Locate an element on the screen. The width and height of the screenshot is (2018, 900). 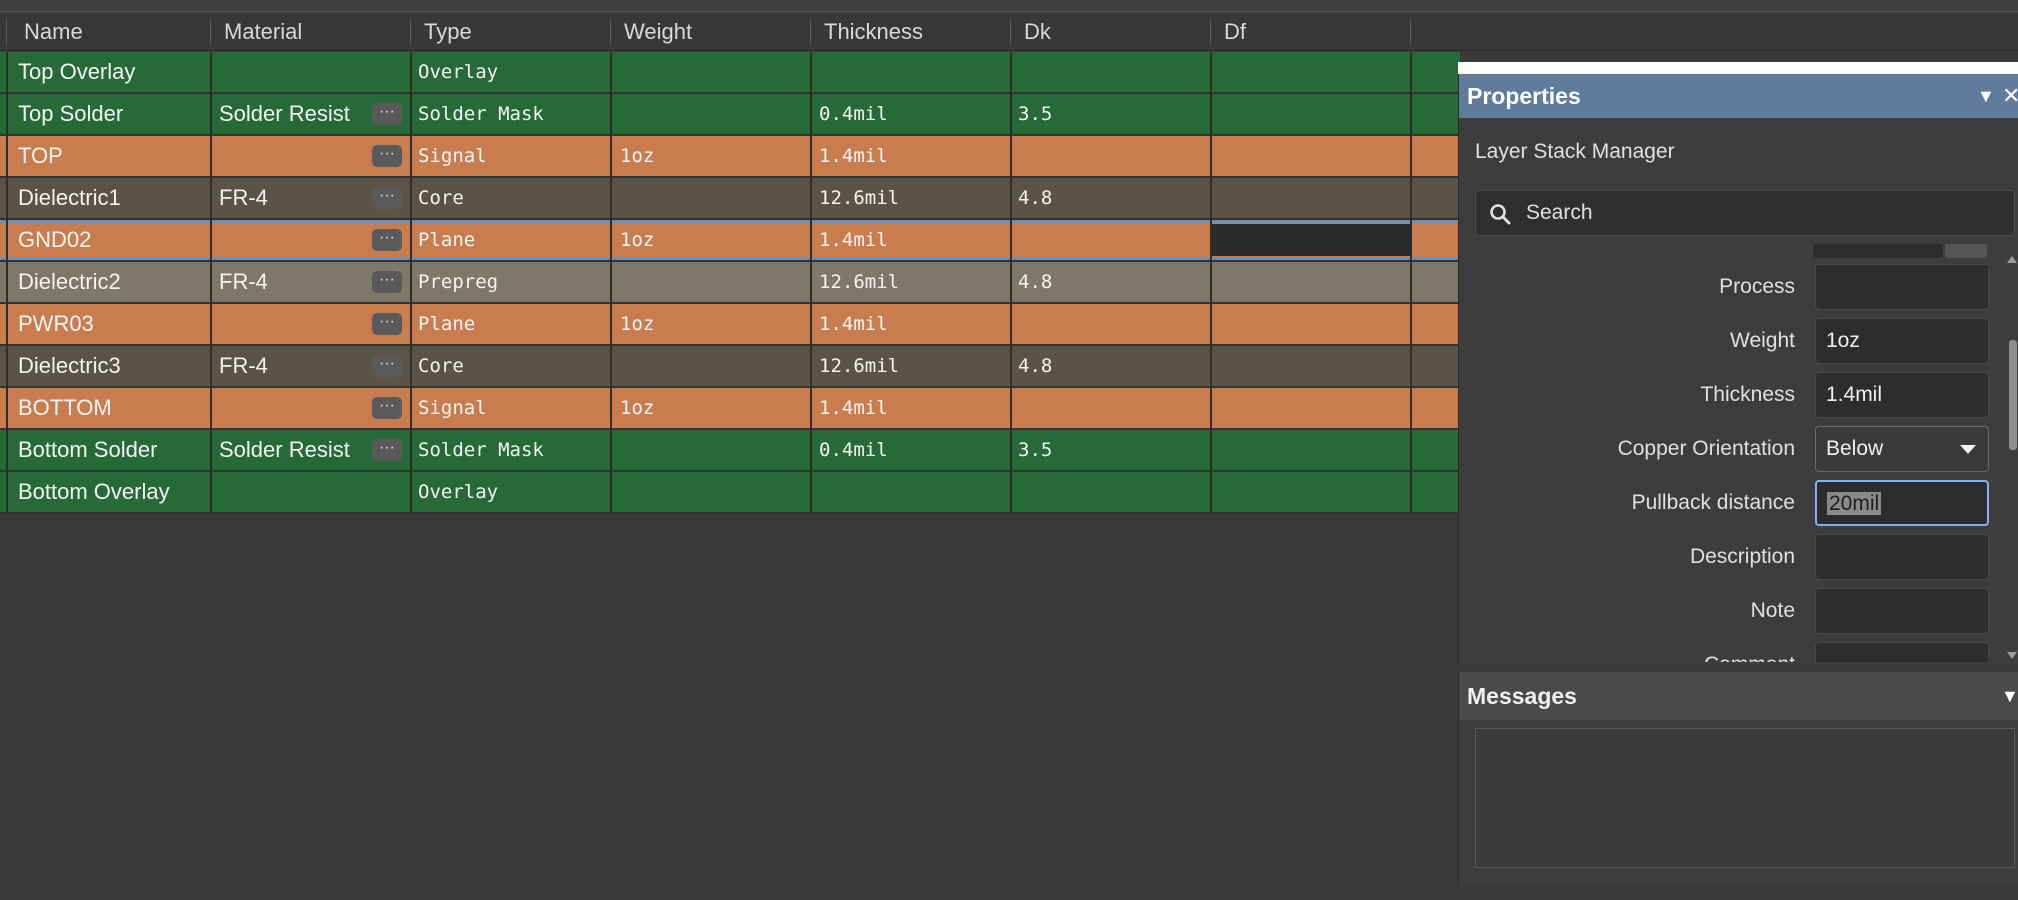
cell-name: Dielectric1 is located at coordinates (69, 198).